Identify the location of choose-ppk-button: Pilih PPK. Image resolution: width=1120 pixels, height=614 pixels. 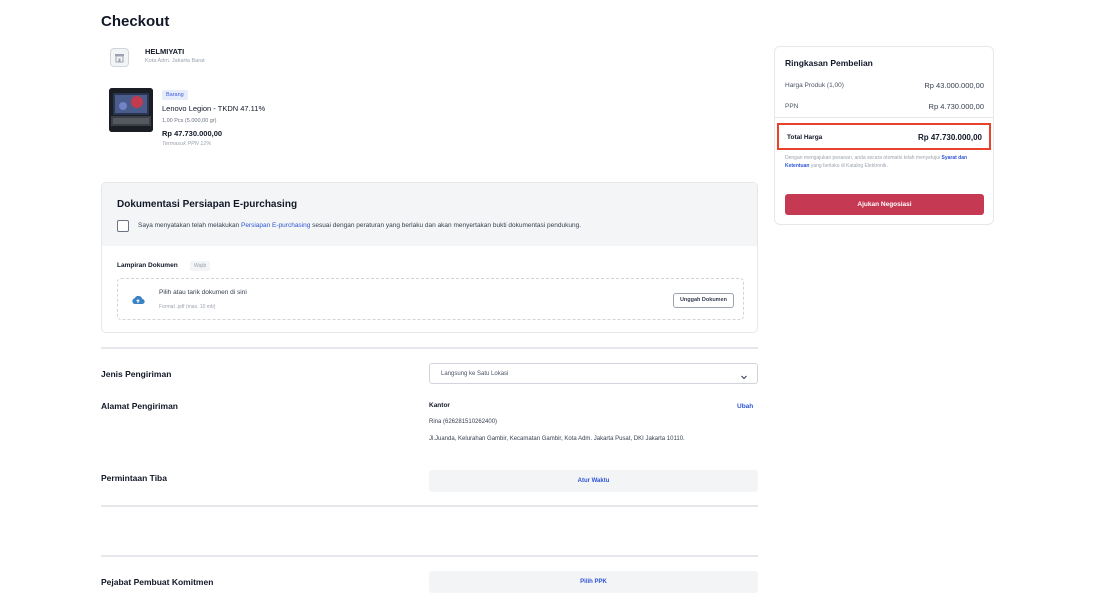
(593, 582).